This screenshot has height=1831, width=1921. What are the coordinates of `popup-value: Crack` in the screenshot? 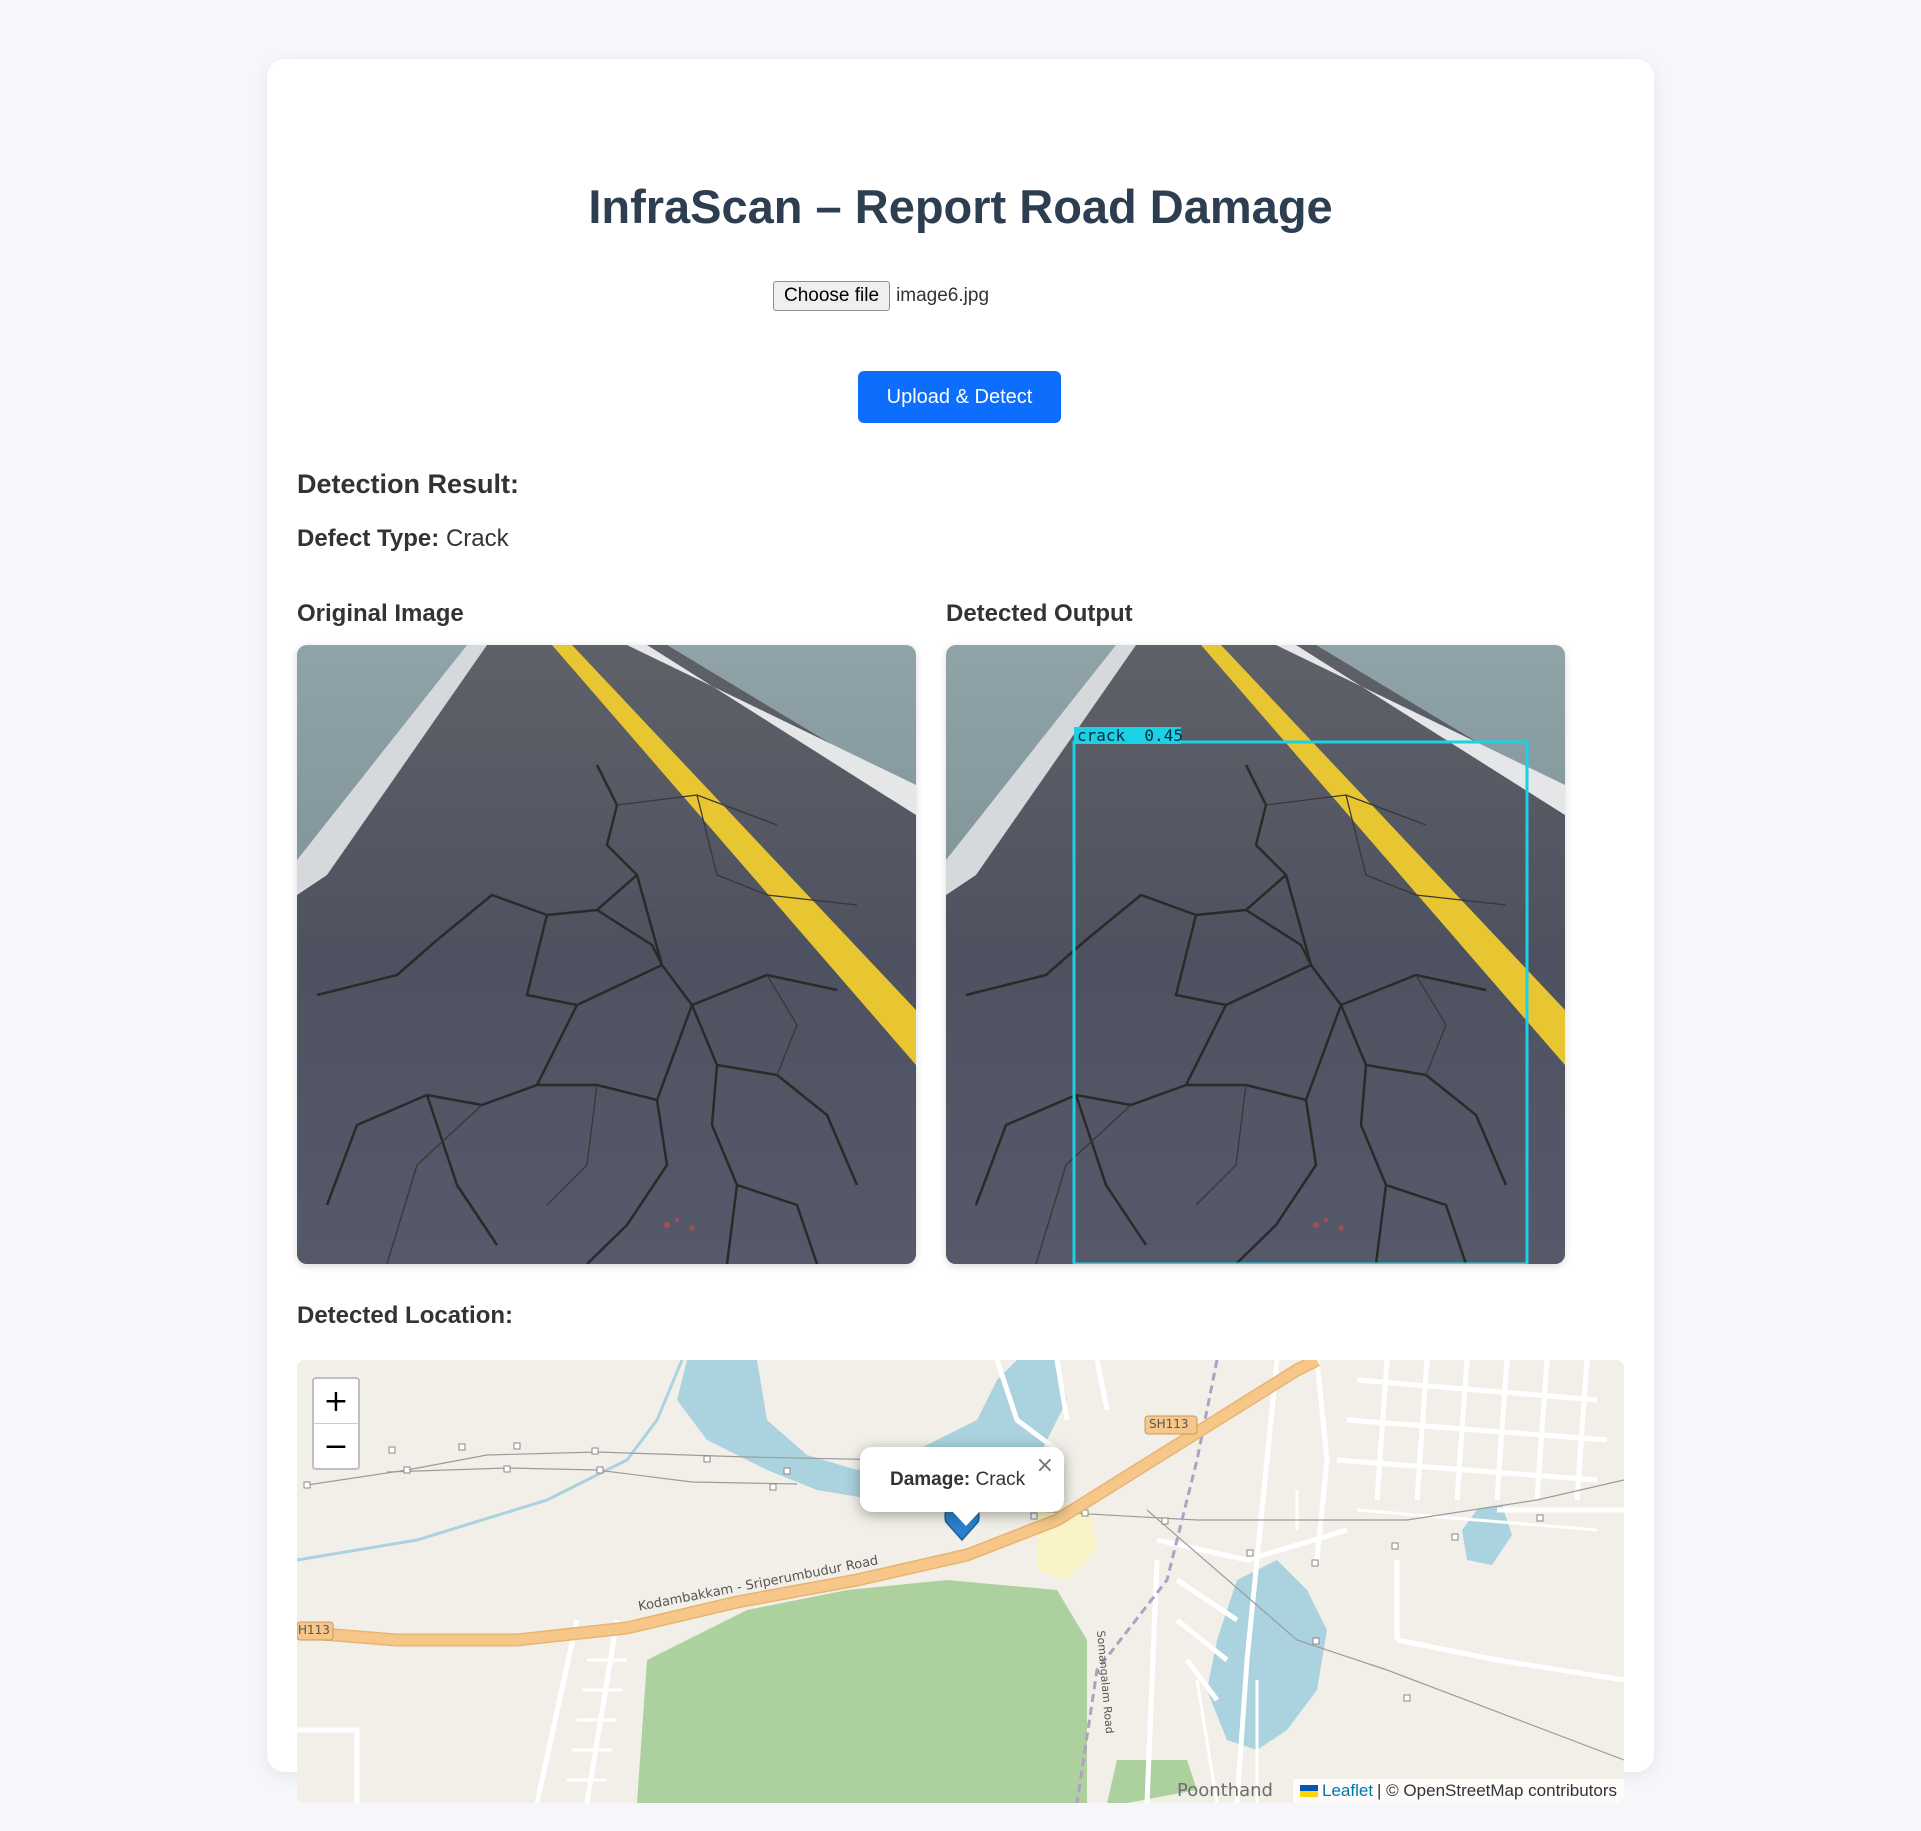 It's located at (1000, 1479).